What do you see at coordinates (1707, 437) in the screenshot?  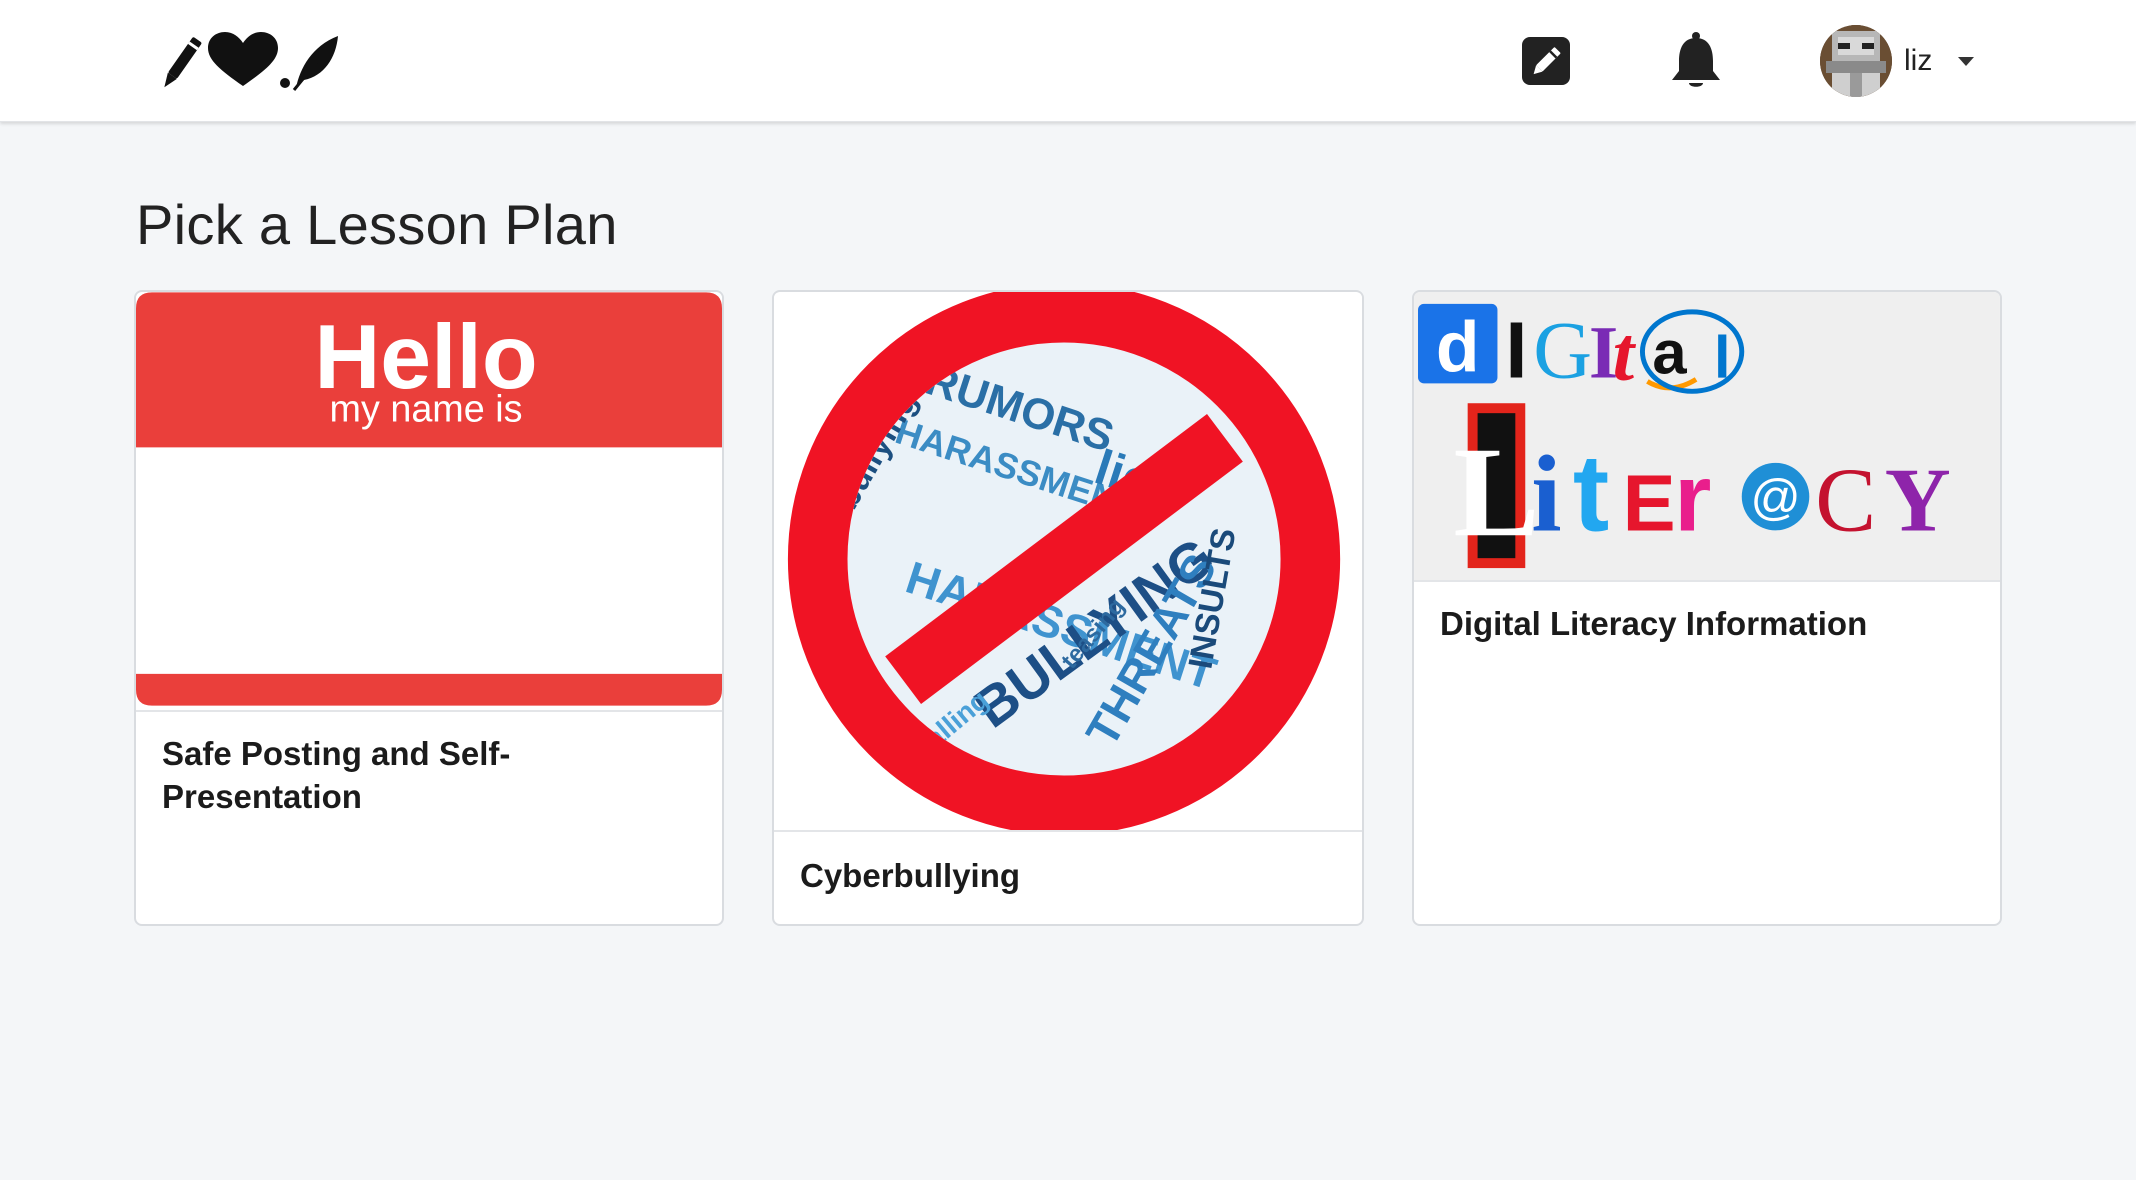 I see `digital-literacy-collage-image: d I G I t a l L i t E r @ C Y` at bounding box center [1707, 437].